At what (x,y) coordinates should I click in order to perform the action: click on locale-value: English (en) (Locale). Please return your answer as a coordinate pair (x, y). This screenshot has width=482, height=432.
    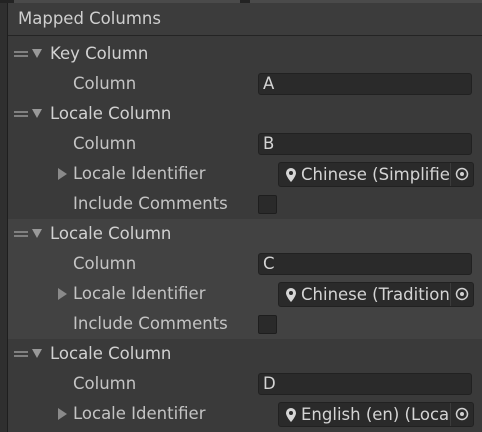
    Looking at the image, I should click on (375, 414).